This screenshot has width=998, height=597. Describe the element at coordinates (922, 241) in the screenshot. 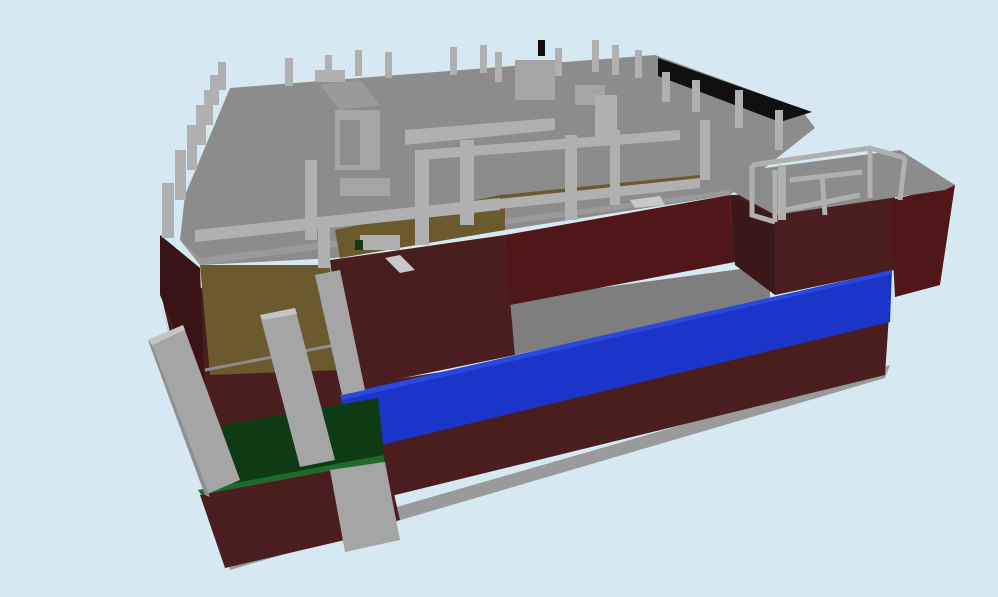

I see `wall-far-right` at that location.